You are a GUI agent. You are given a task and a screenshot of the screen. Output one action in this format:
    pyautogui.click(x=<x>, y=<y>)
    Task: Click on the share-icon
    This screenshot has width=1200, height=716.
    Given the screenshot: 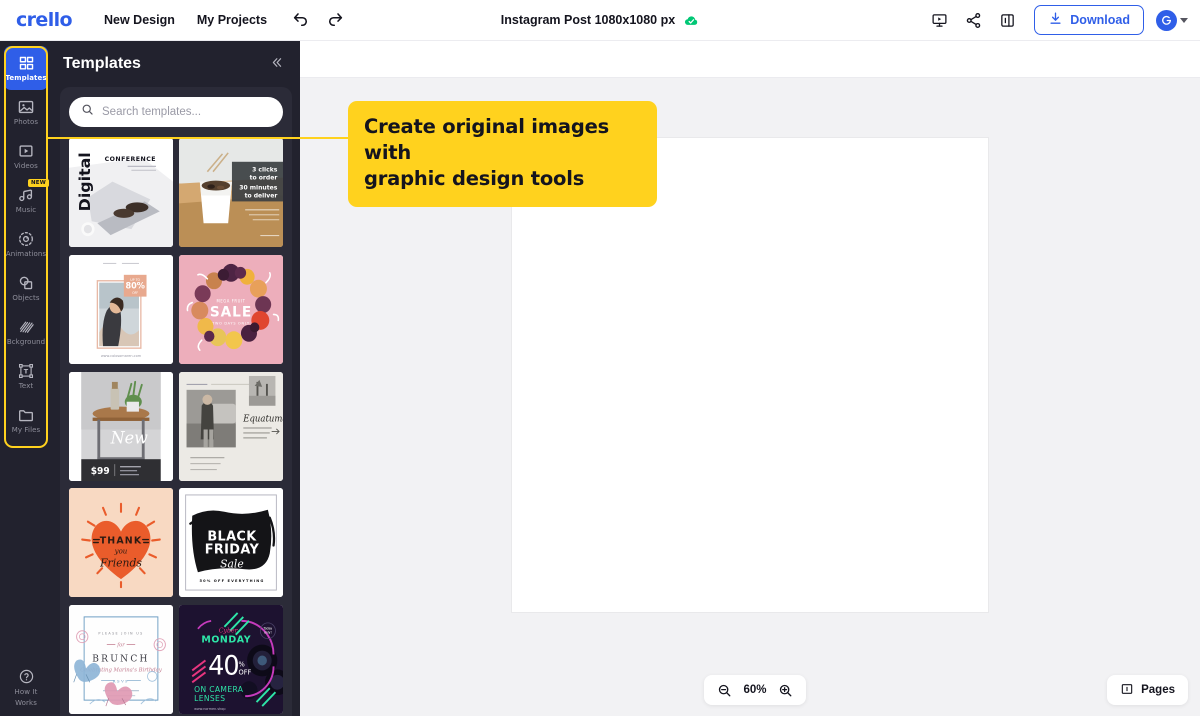 What is the action you would take?
    pyautogui.click(x=973, y=20)
    